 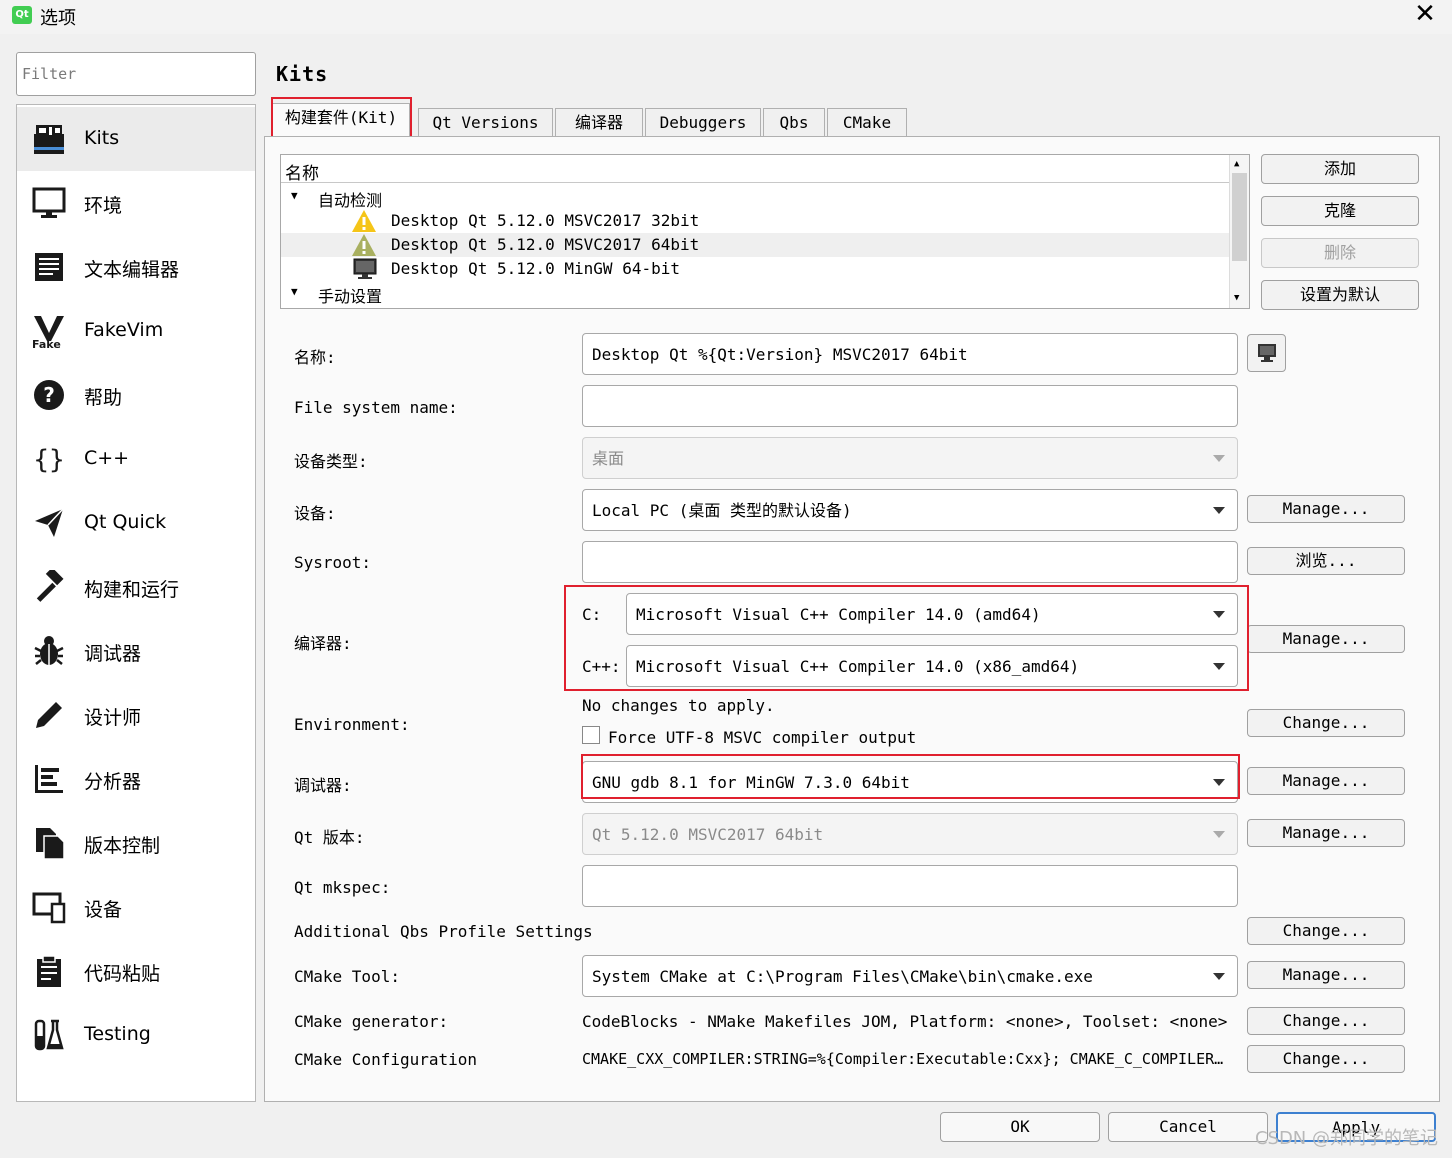 What do you see at coordinates (113, 654) in the screenshot?
I see `sidebar-item-label: 调试器` at bounding box center [113, 654].